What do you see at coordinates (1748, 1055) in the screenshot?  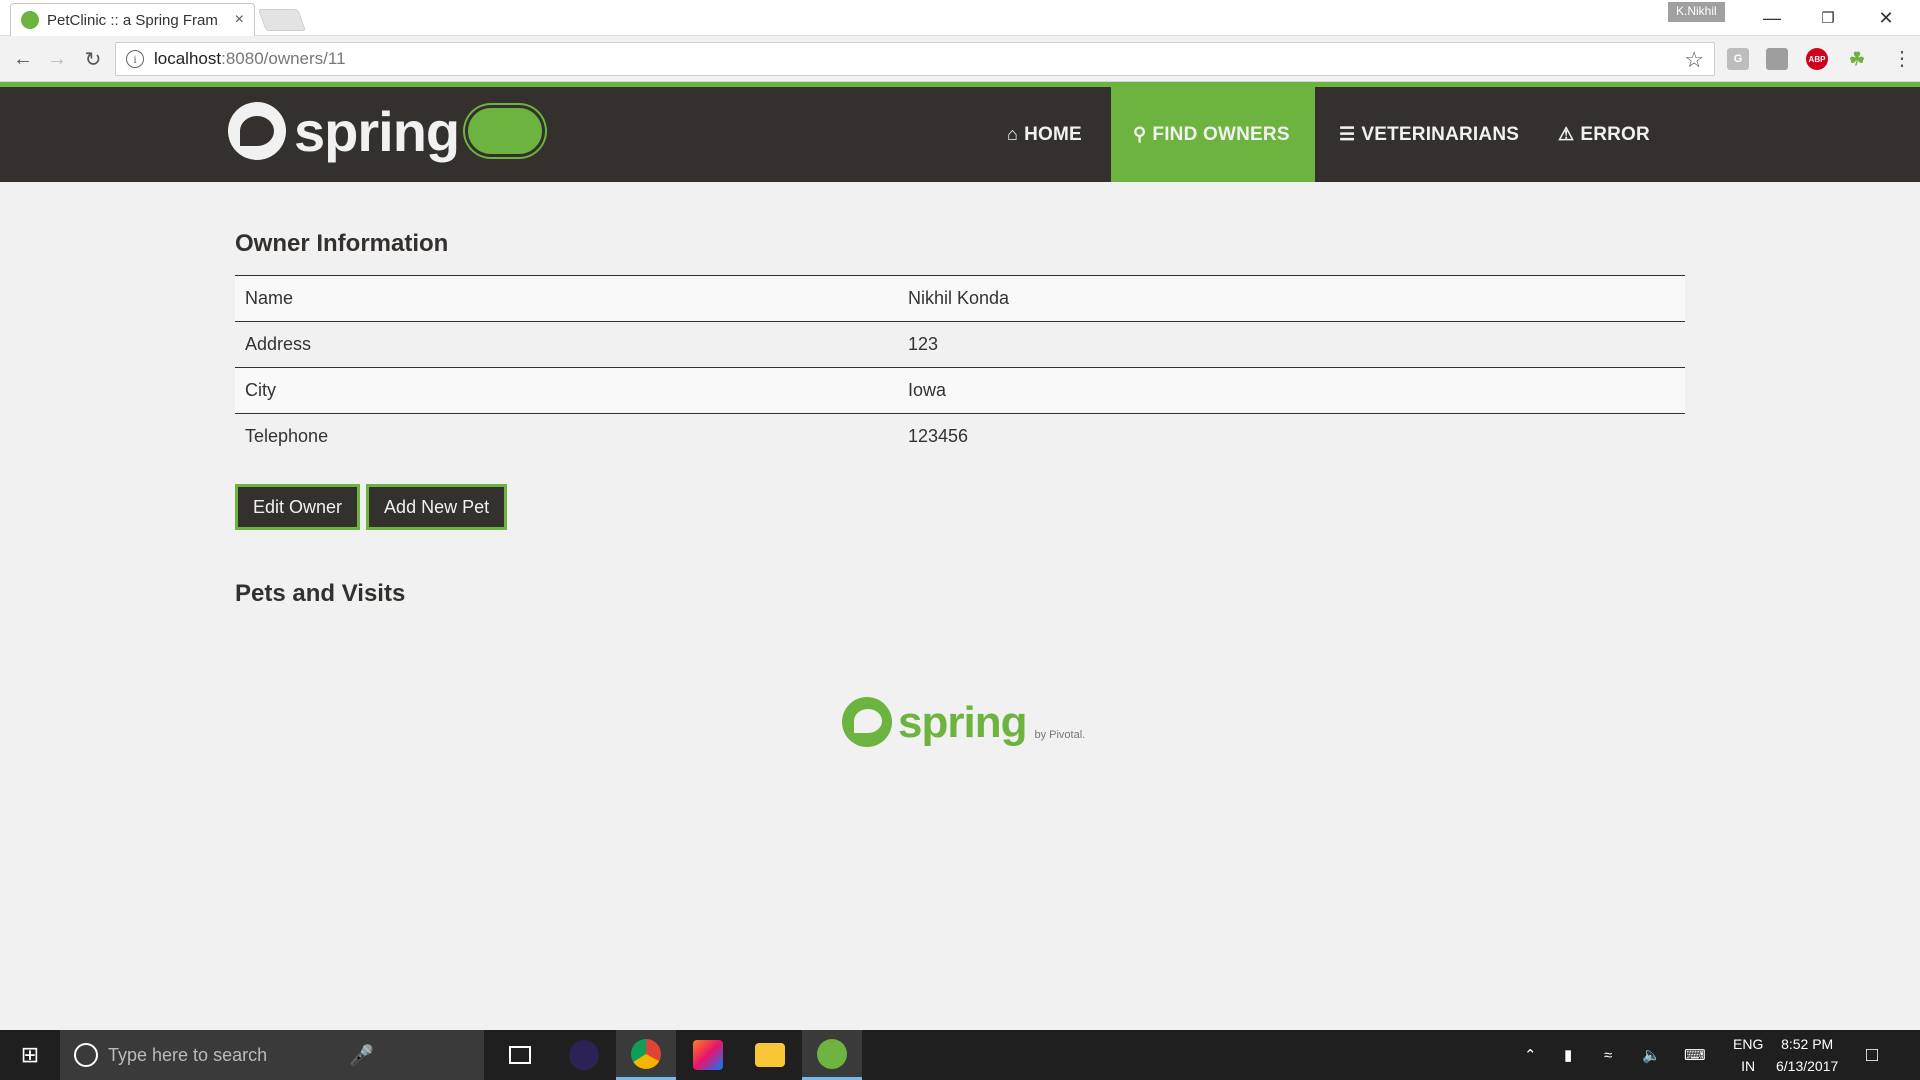 I see `language-indicator: ENG IN` at bounding box center [1748, 1055].